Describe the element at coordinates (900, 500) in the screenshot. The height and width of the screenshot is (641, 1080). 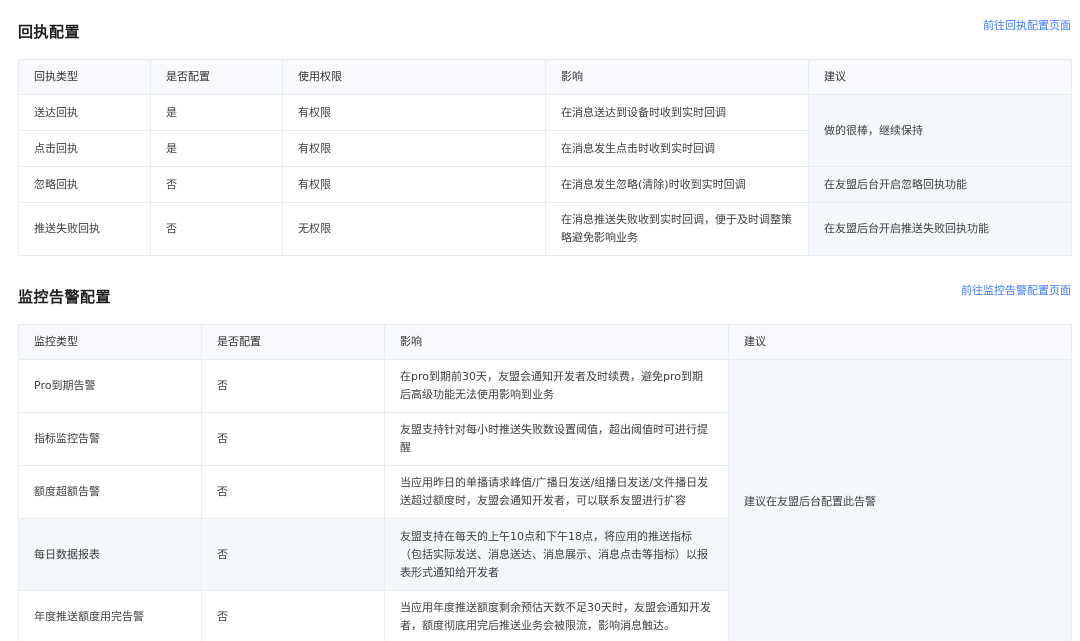
I see `cell-suggestion-merged: 建议在友盟后台配置此告警` at that location.